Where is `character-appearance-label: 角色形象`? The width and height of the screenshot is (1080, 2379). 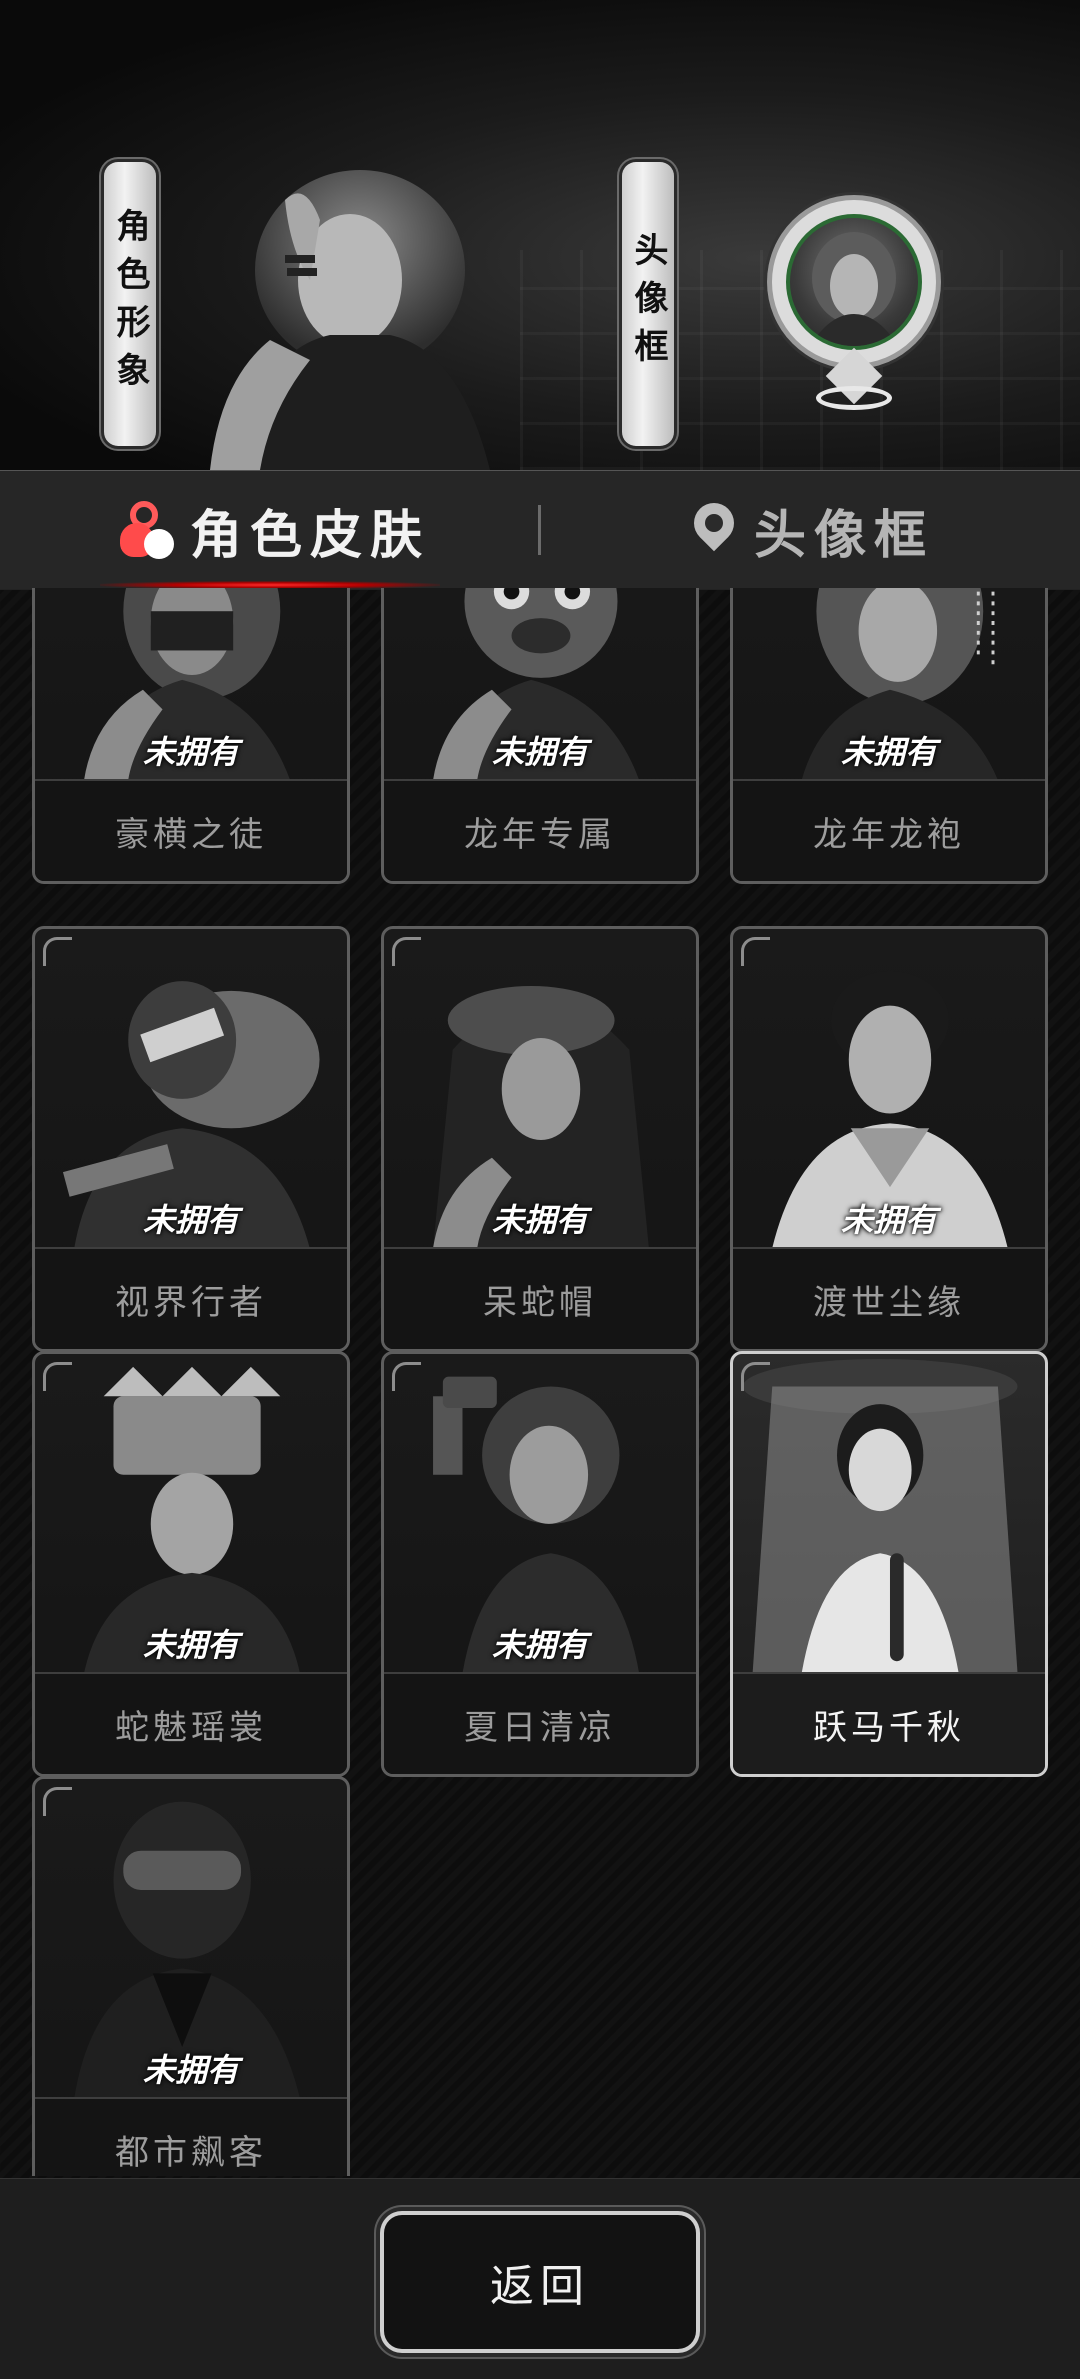
character-appearance-label: 角色形象 is located at coordinates (130, 304).